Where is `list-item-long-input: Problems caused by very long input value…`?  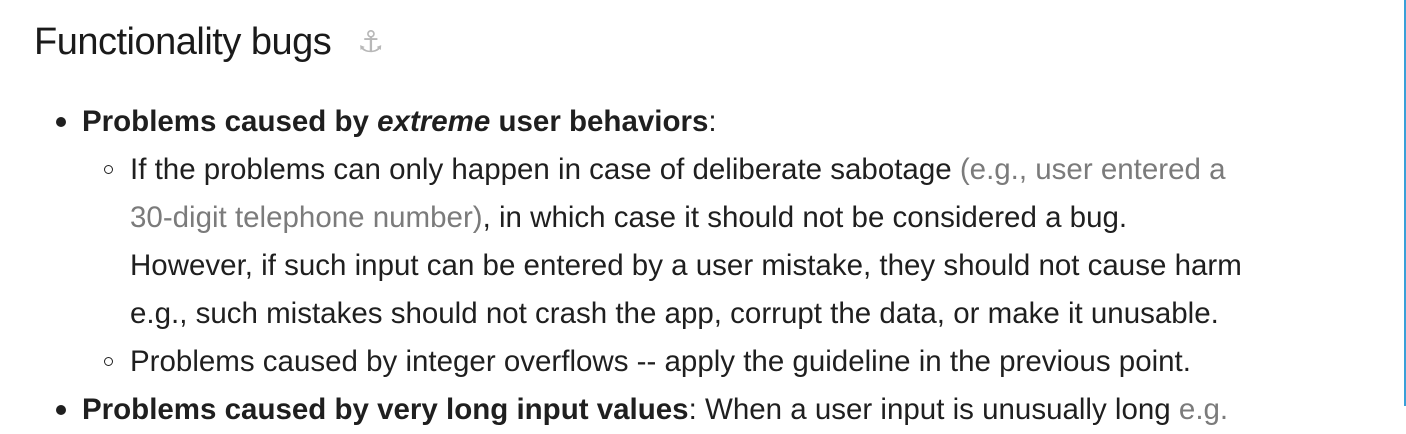 list-item-long-input: Problems caused by very long input value… is located at coordinates (655, 409).